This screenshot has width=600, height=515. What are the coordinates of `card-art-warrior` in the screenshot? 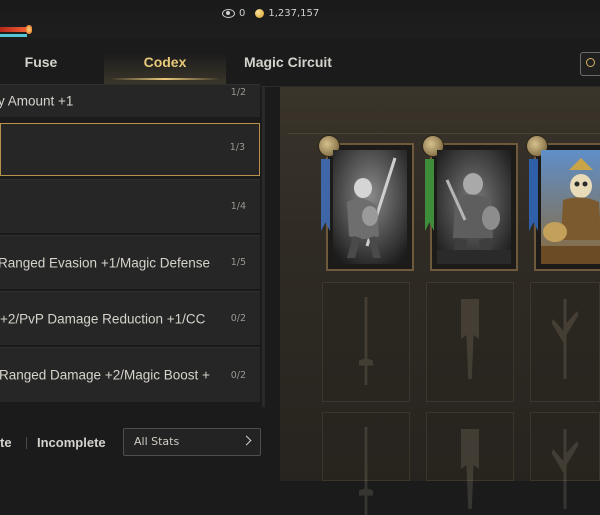 It's located at (474, 207).